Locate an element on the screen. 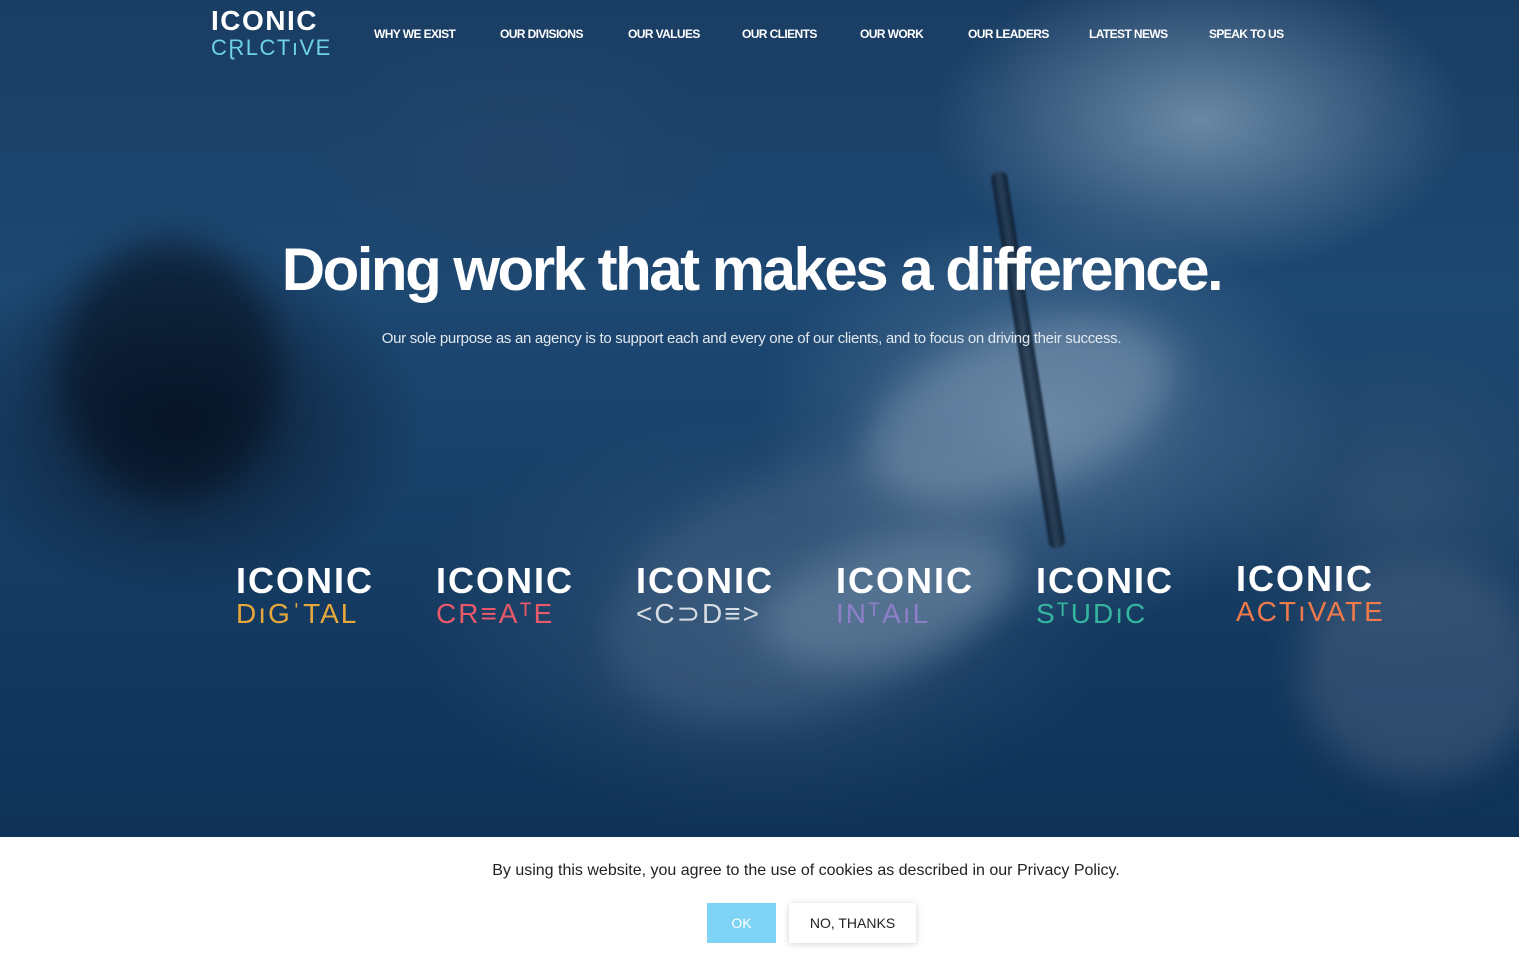 The width and height of the screenshot is (1519, 959). nav-speak-to-us: SPEAK TO US is located at coordinates (1246, 34).